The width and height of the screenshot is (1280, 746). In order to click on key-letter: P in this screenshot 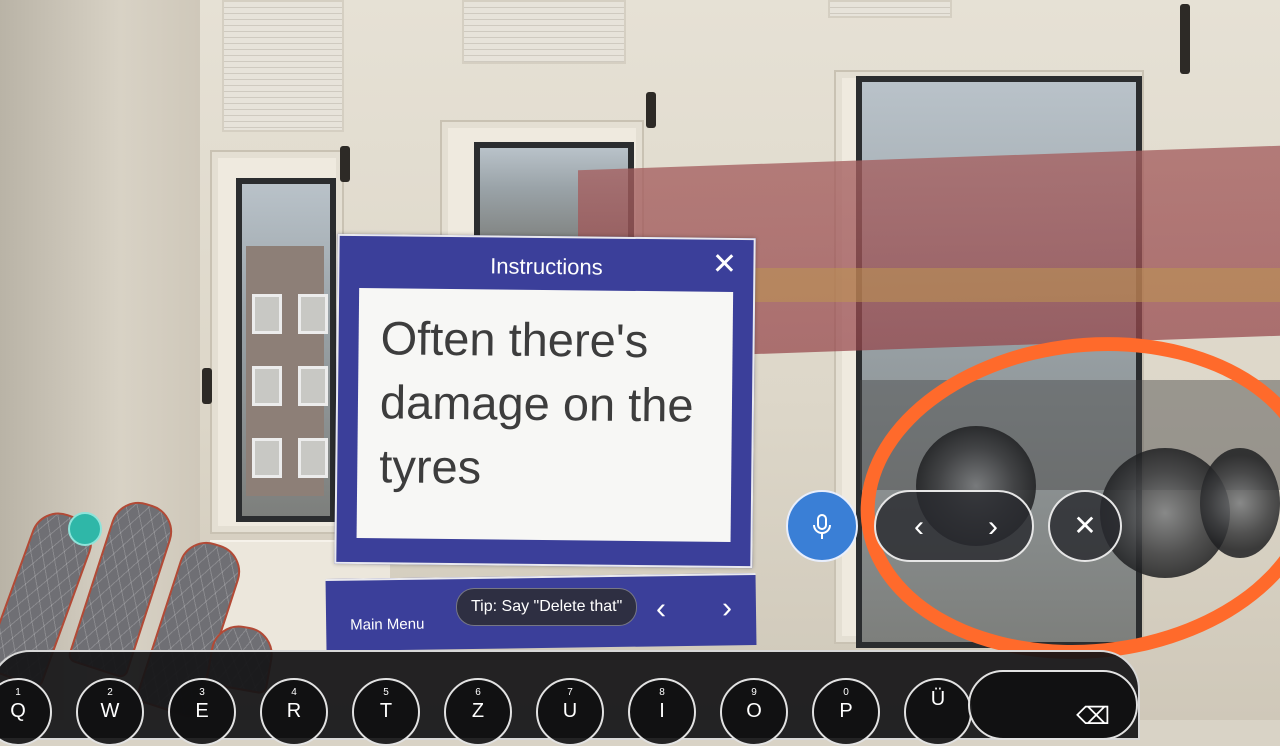, I will do `click(846, 711)`.